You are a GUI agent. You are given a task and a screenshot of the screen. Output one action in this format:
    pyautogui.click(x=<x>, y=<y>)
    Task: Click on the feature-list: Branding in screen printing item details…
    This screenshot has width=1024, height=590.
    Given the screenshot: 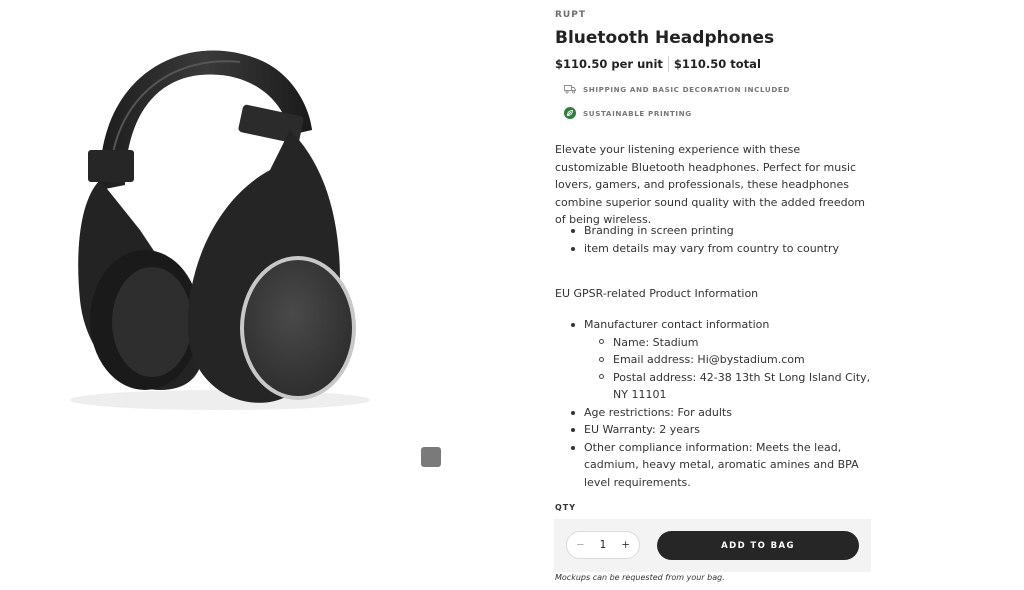 What is the action you would take?
    pyautogui.click(x=703, y=239)
    